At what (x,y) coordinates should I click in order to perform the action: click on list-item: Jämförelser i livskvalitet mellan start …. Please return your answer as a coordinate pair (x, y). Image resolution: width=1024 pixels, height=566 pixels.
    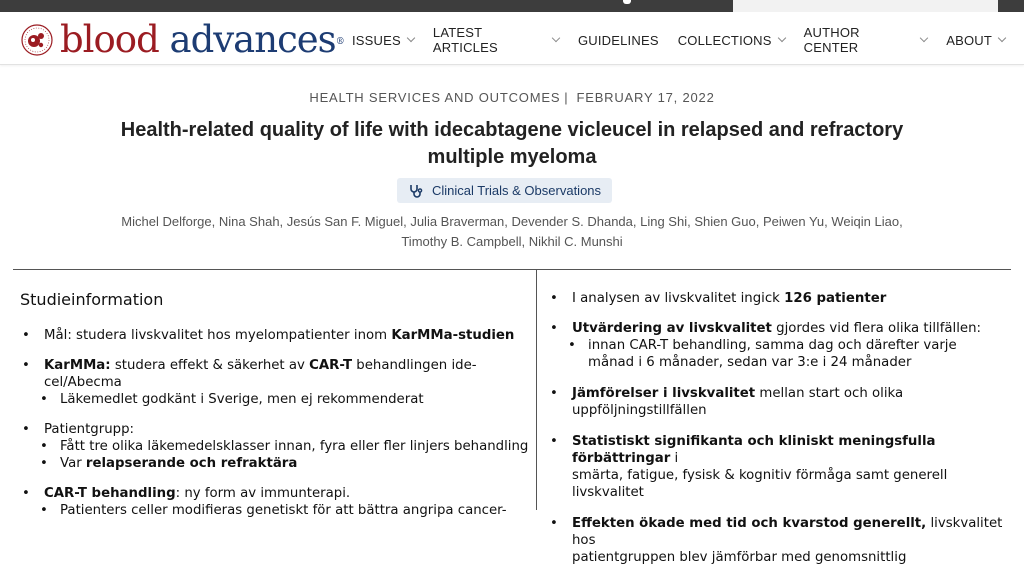
    Looking at the image, I should click on (778, 402).